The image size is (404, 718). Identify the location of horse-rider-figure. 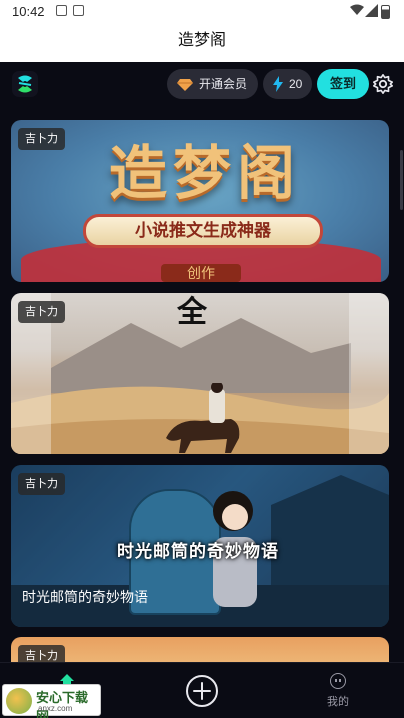
(203, 418).